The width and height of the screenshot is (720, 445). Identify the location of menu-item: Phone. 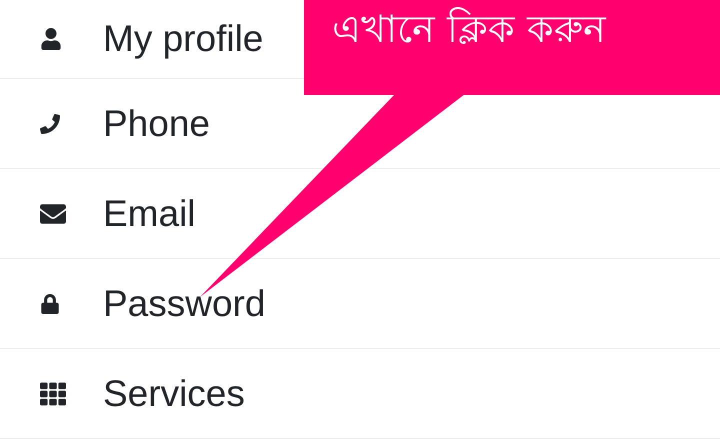
(156, 123).